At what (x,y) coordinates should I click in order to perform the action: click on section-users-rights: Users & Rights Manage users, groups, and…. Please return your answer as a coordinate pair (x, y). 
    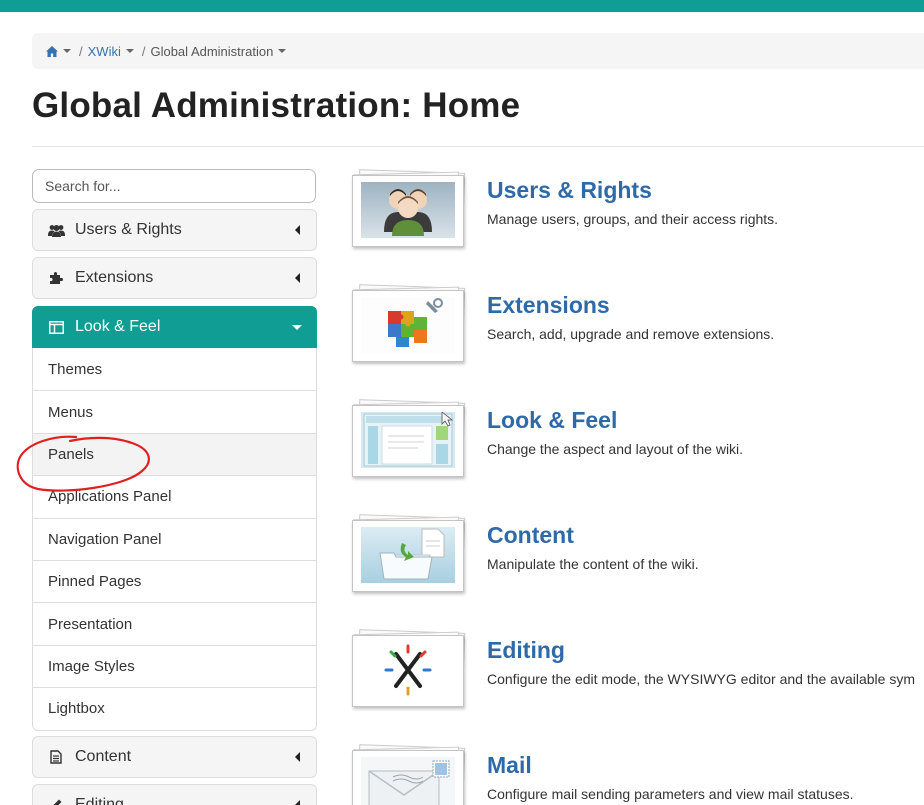
    Looking at the image, I should click on (637, 215).